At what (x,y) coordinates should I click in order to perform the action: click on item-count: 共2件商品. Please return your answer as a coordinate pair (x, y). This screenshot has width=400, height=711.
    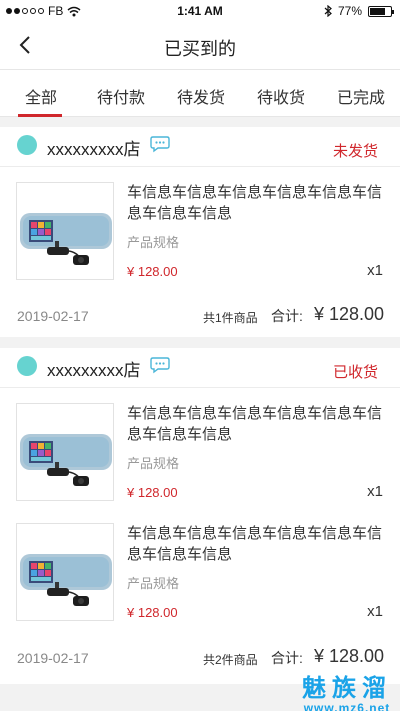
    Looking at the image, I should click on (230, 660).